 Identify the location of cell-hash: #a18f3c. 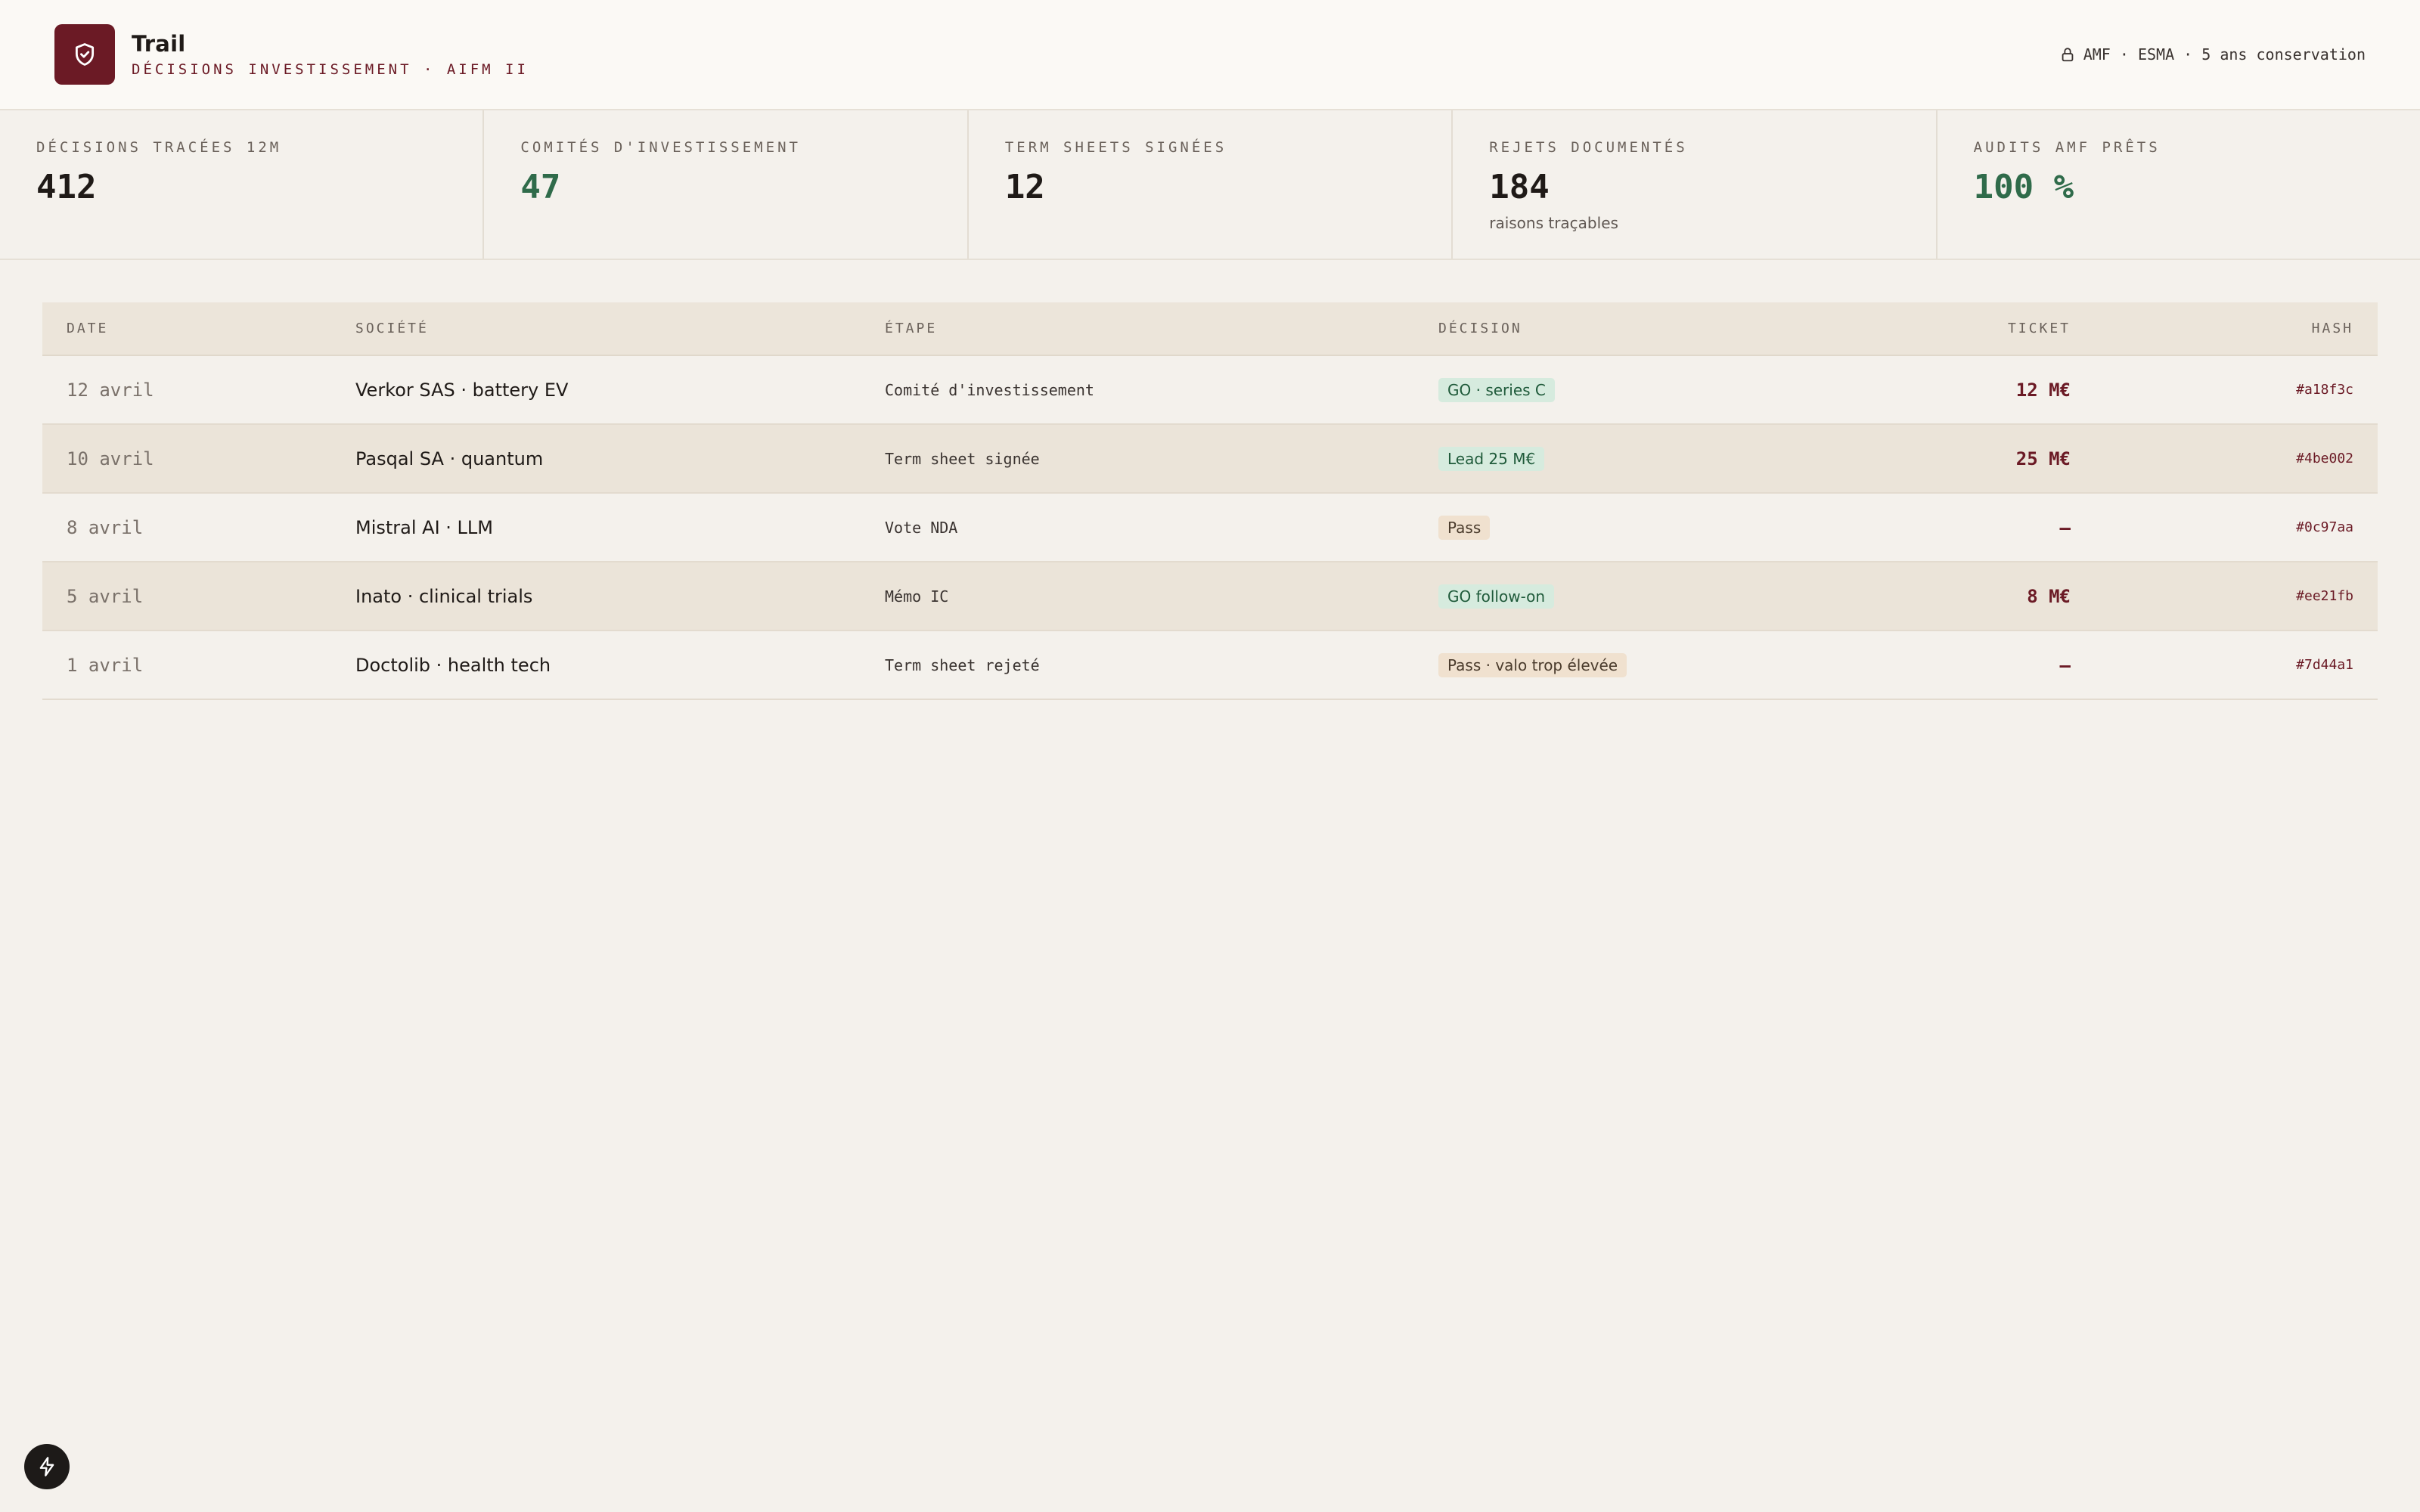
(2236, 389).